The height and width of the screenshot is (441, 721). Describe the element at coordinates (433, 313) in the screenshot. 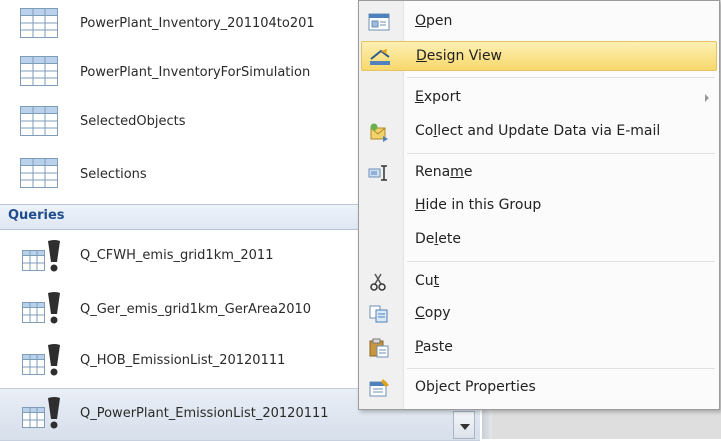

I see `menu-item-label: Copy` at that location.